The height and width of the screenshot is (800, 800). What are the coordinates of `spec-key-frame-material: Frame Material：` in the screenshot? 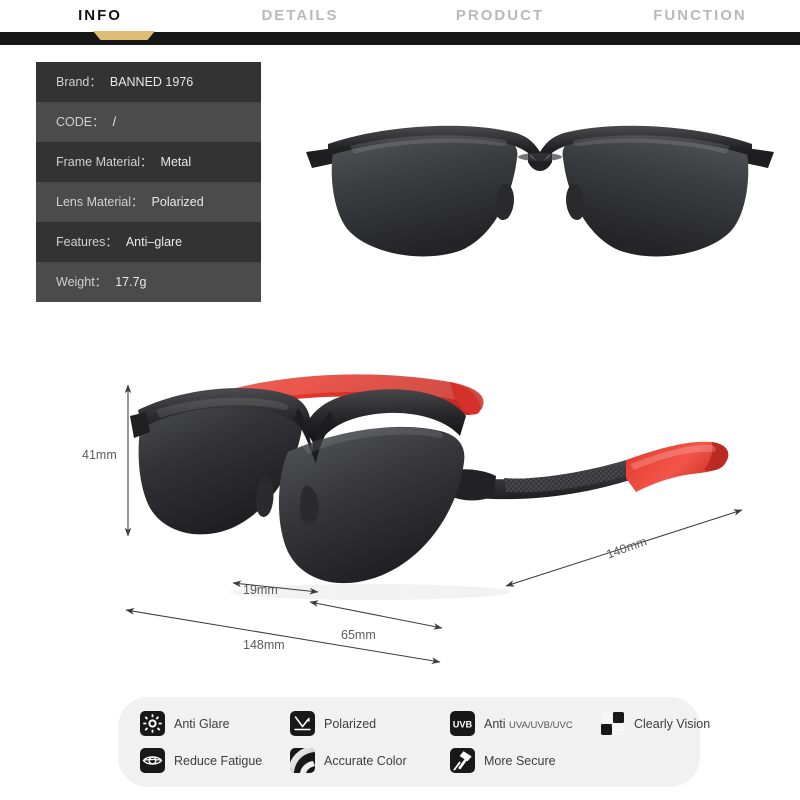 It's located at (104, 162).